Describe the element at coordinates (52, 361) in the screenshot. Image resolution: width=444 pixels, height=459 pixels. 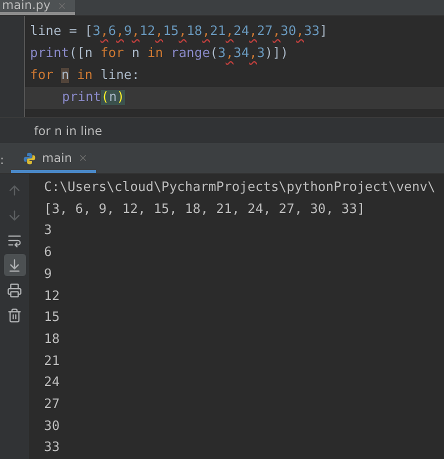
I see `console-line: 21` at that location.